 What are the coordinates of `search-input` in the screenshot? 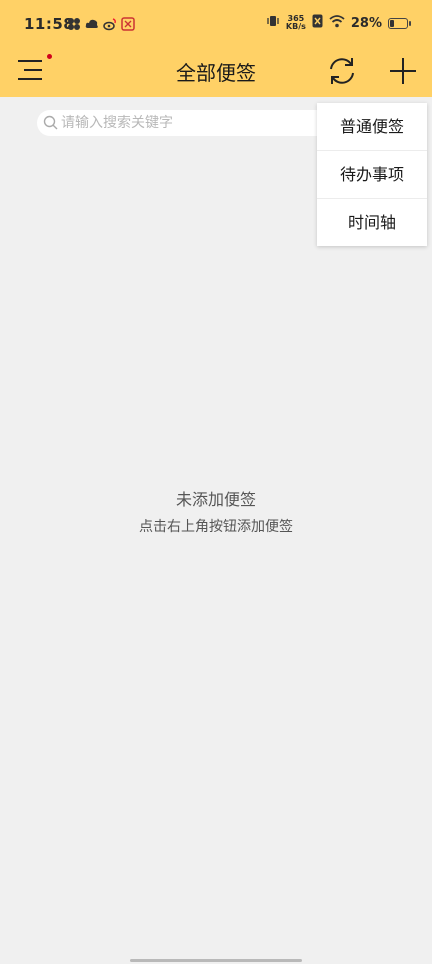 It's located at (190, 123).